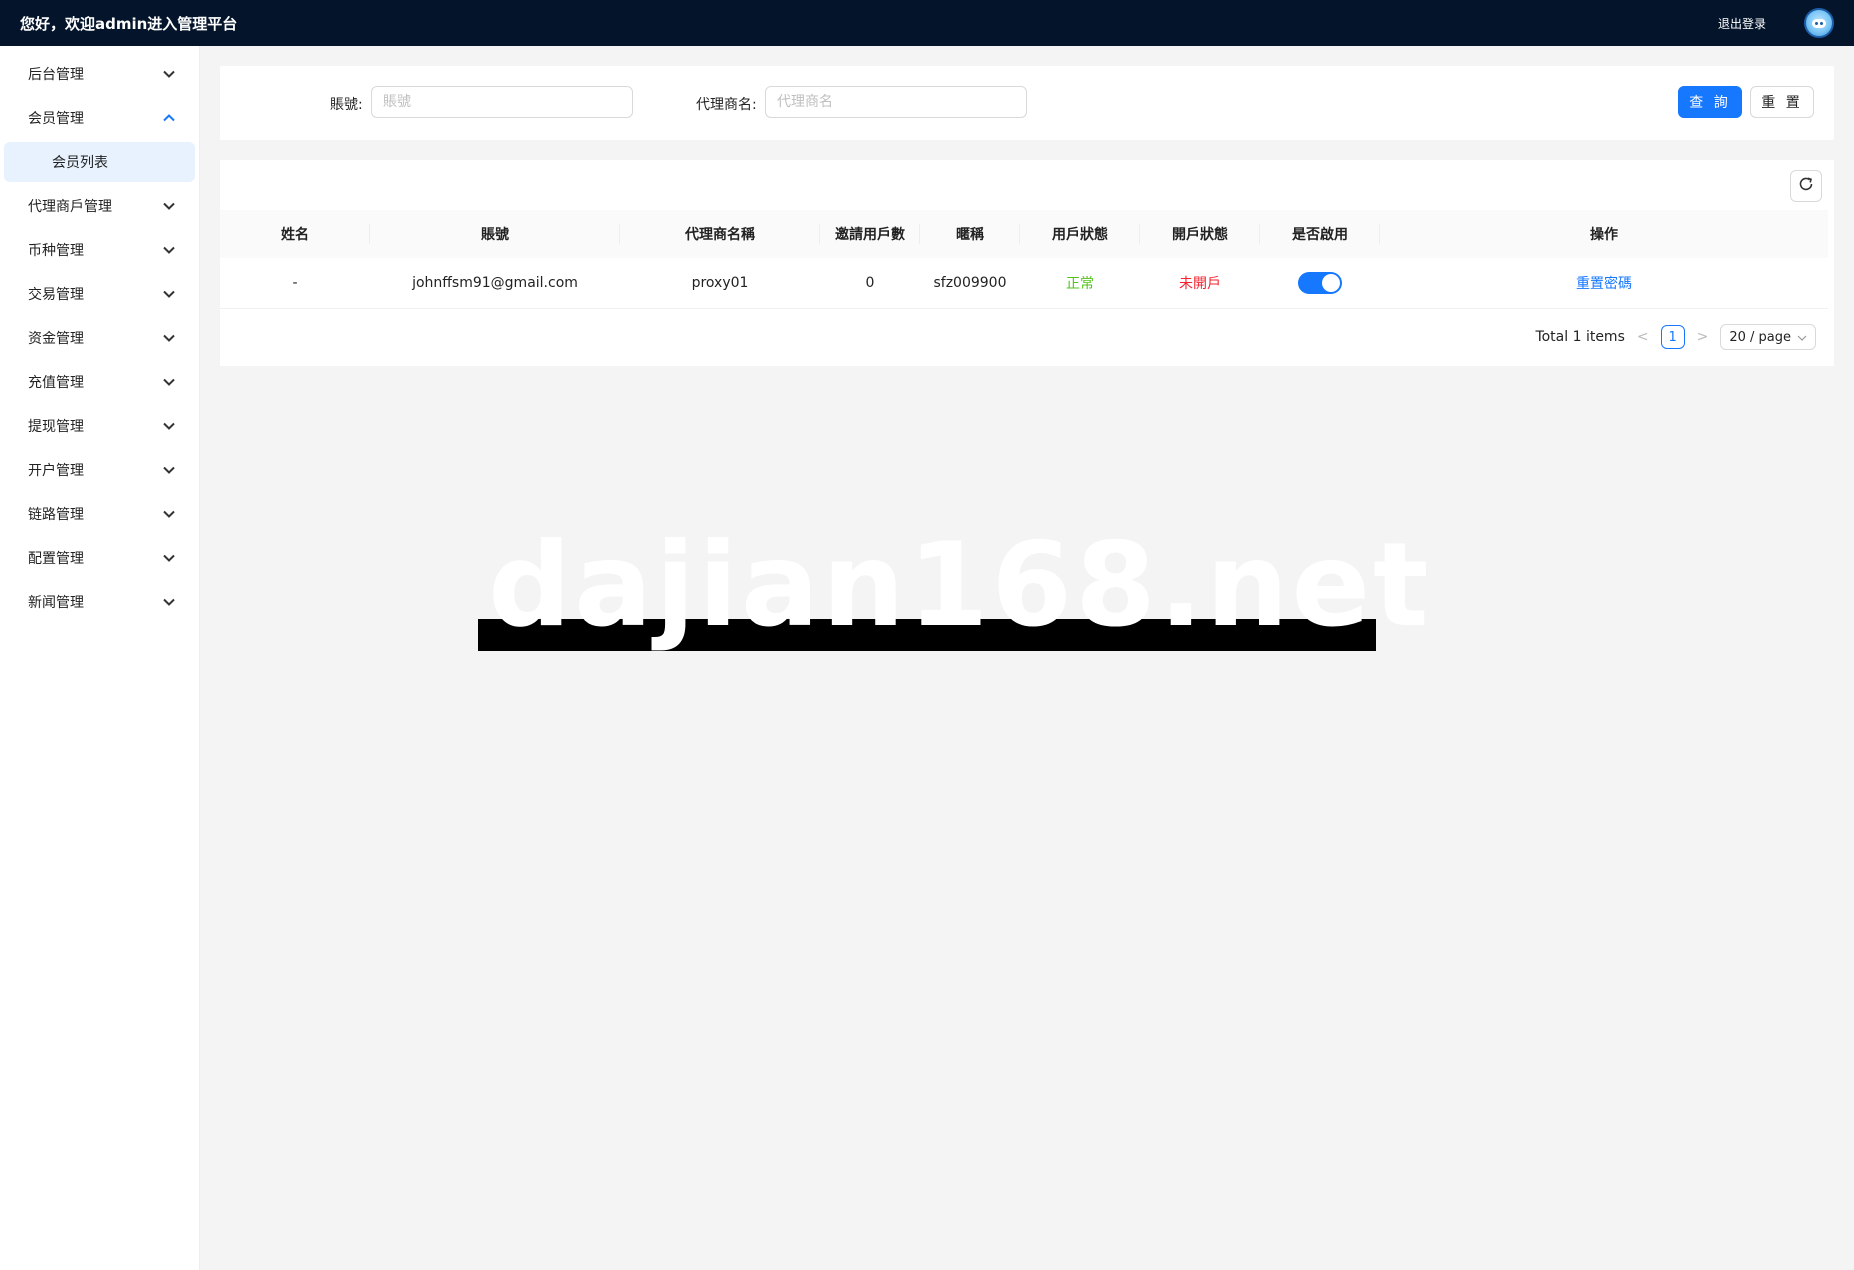 The height and width of the screenshot is (1270, 1854). What do you see at coordinates (99, 118) in the screenshot?
I see `sidebar-item-members: 会员管理` at bounding box center [99, 118].